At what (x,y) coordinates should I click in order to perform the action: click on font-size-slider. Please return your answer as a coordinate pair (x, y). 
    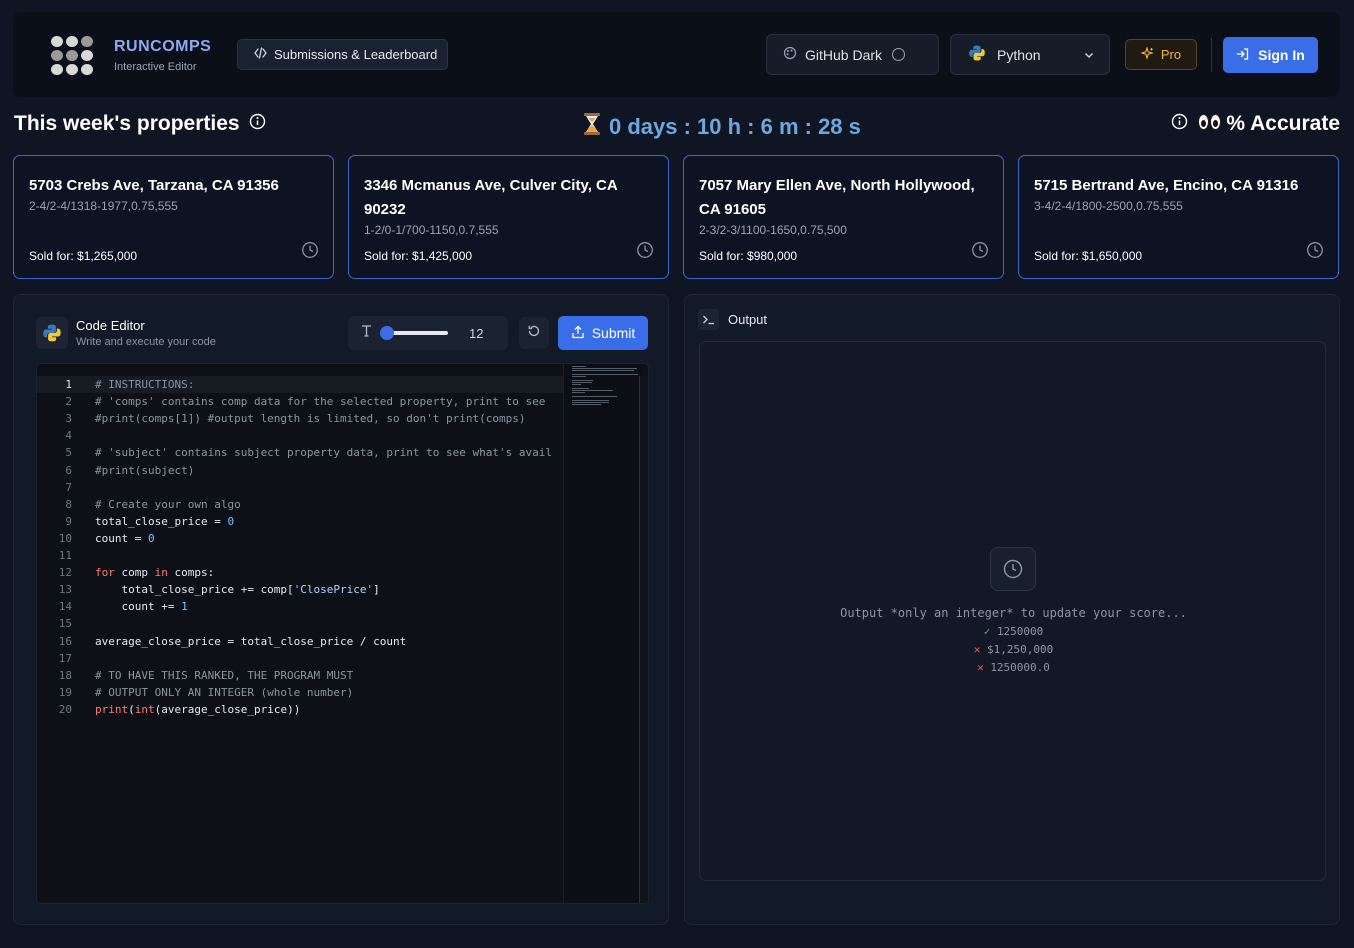
    Looking at the image, I should click on (414, 333).